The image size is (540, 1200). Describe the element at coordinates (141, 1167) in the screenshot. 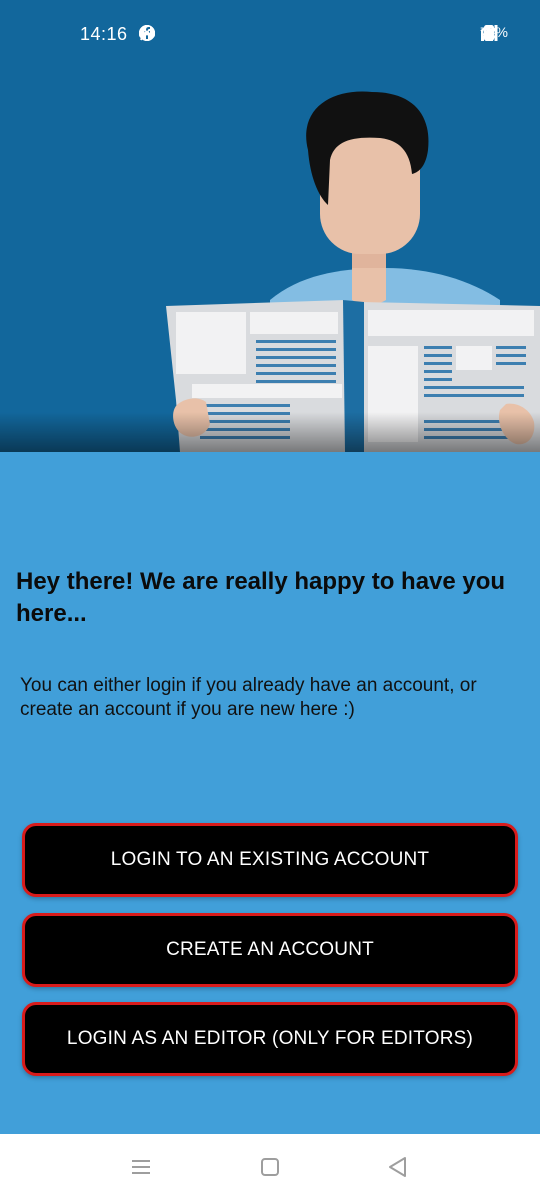

I see `recents-icon` at that location.